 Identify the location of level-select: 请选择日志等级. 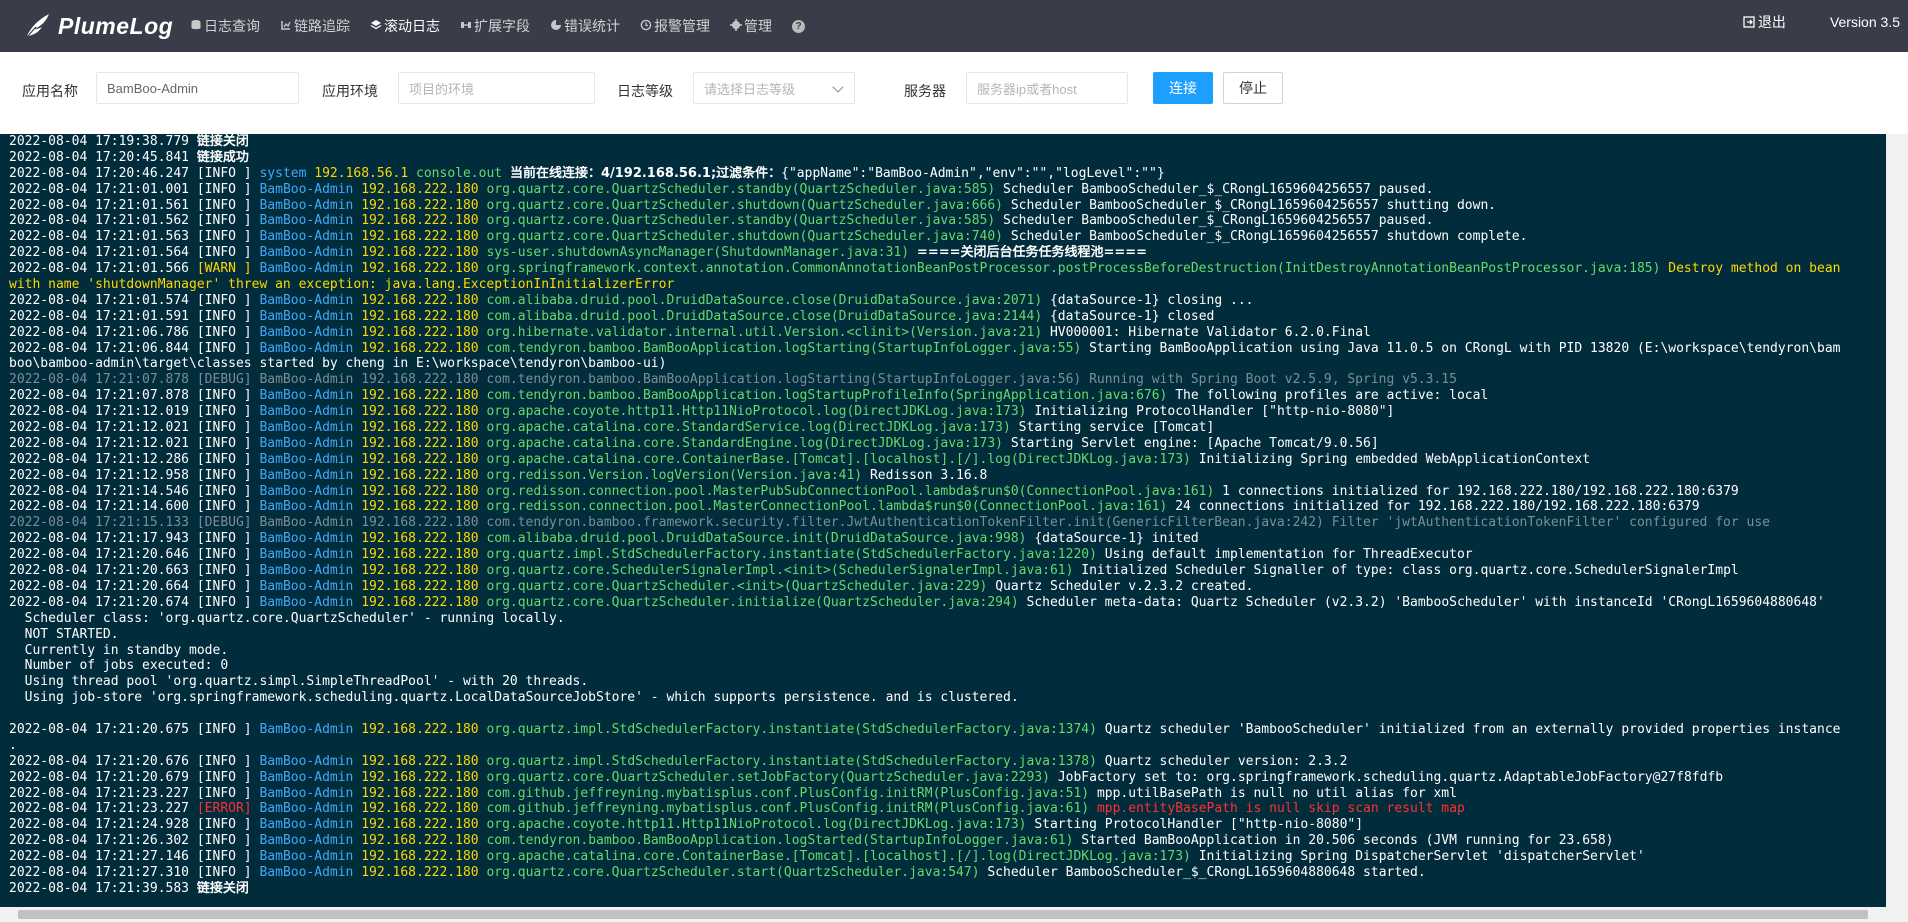
(774, 88).